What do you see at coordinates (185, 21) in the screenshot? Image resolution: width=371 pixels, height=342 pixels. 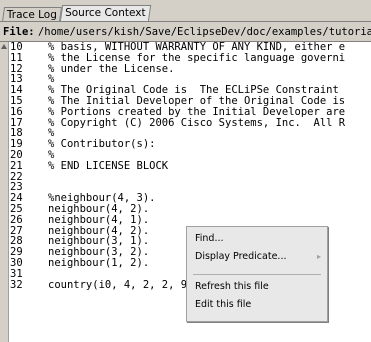 I see `tab-divider` at bounding box center [185, 21].